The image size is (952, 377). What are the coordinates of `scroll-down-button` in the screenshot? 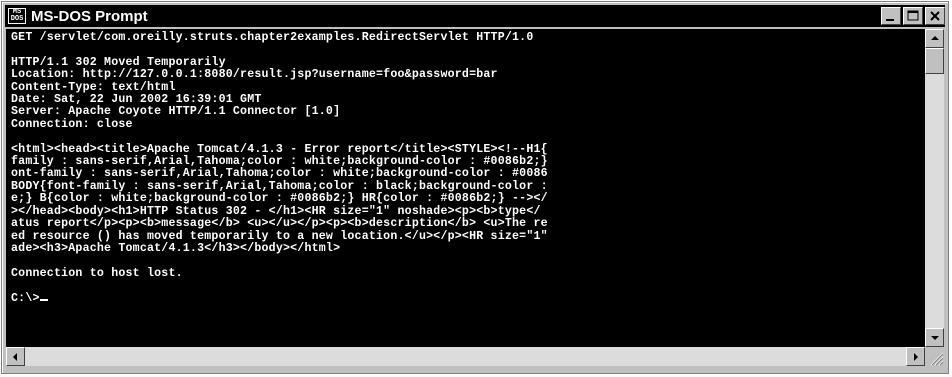 It's located at (934, 337).